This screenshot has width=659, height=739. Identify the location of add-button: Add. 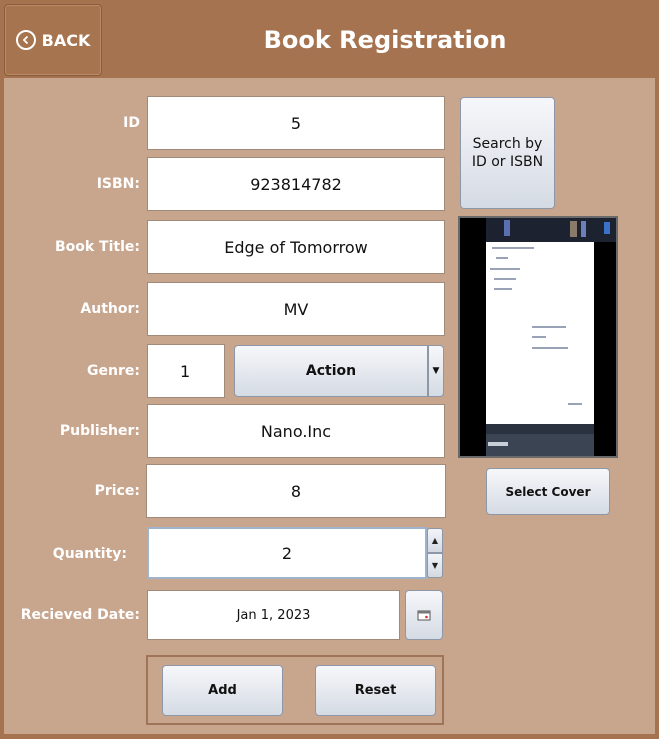
(222, 690).